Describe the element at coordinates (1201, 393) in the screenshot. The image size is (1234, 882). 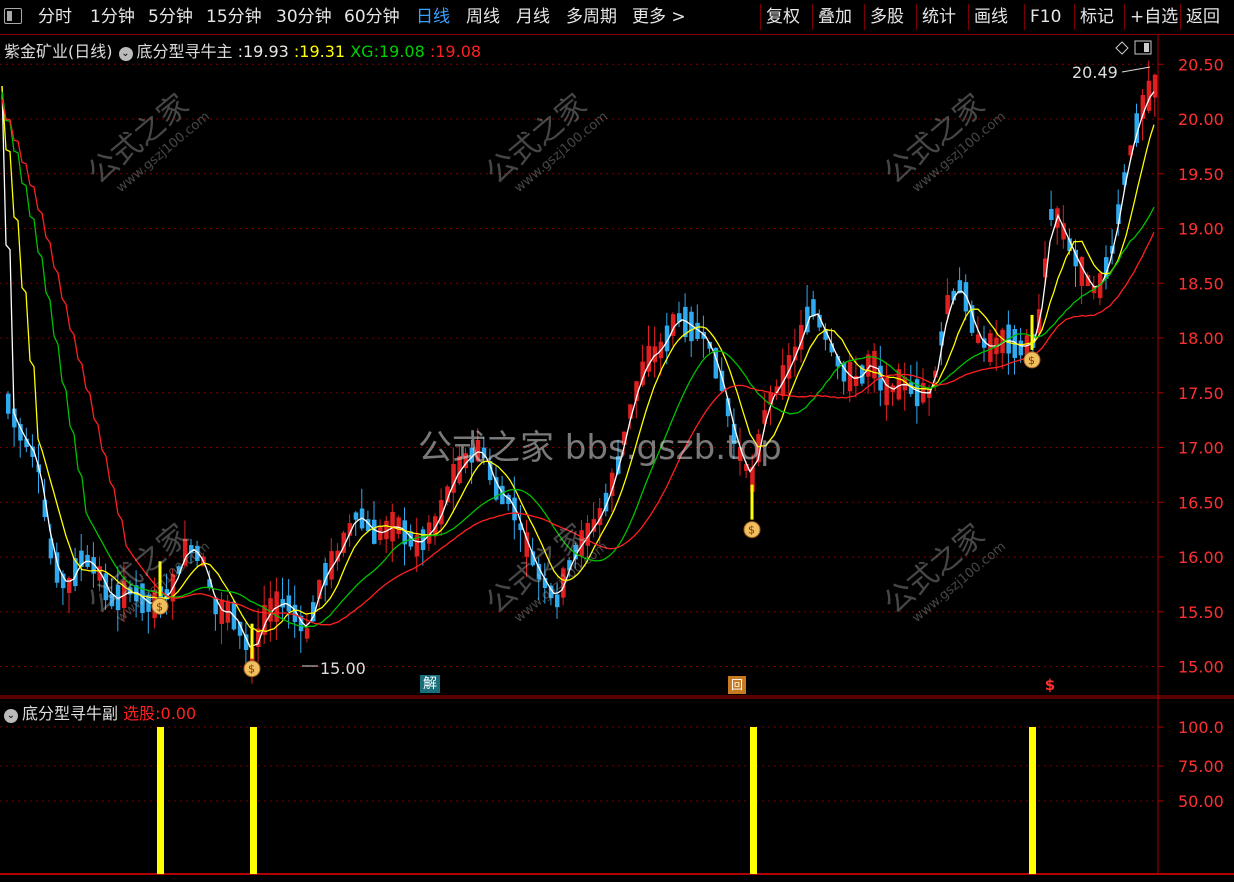
I see `price-axis-label: 17.50` at that location.